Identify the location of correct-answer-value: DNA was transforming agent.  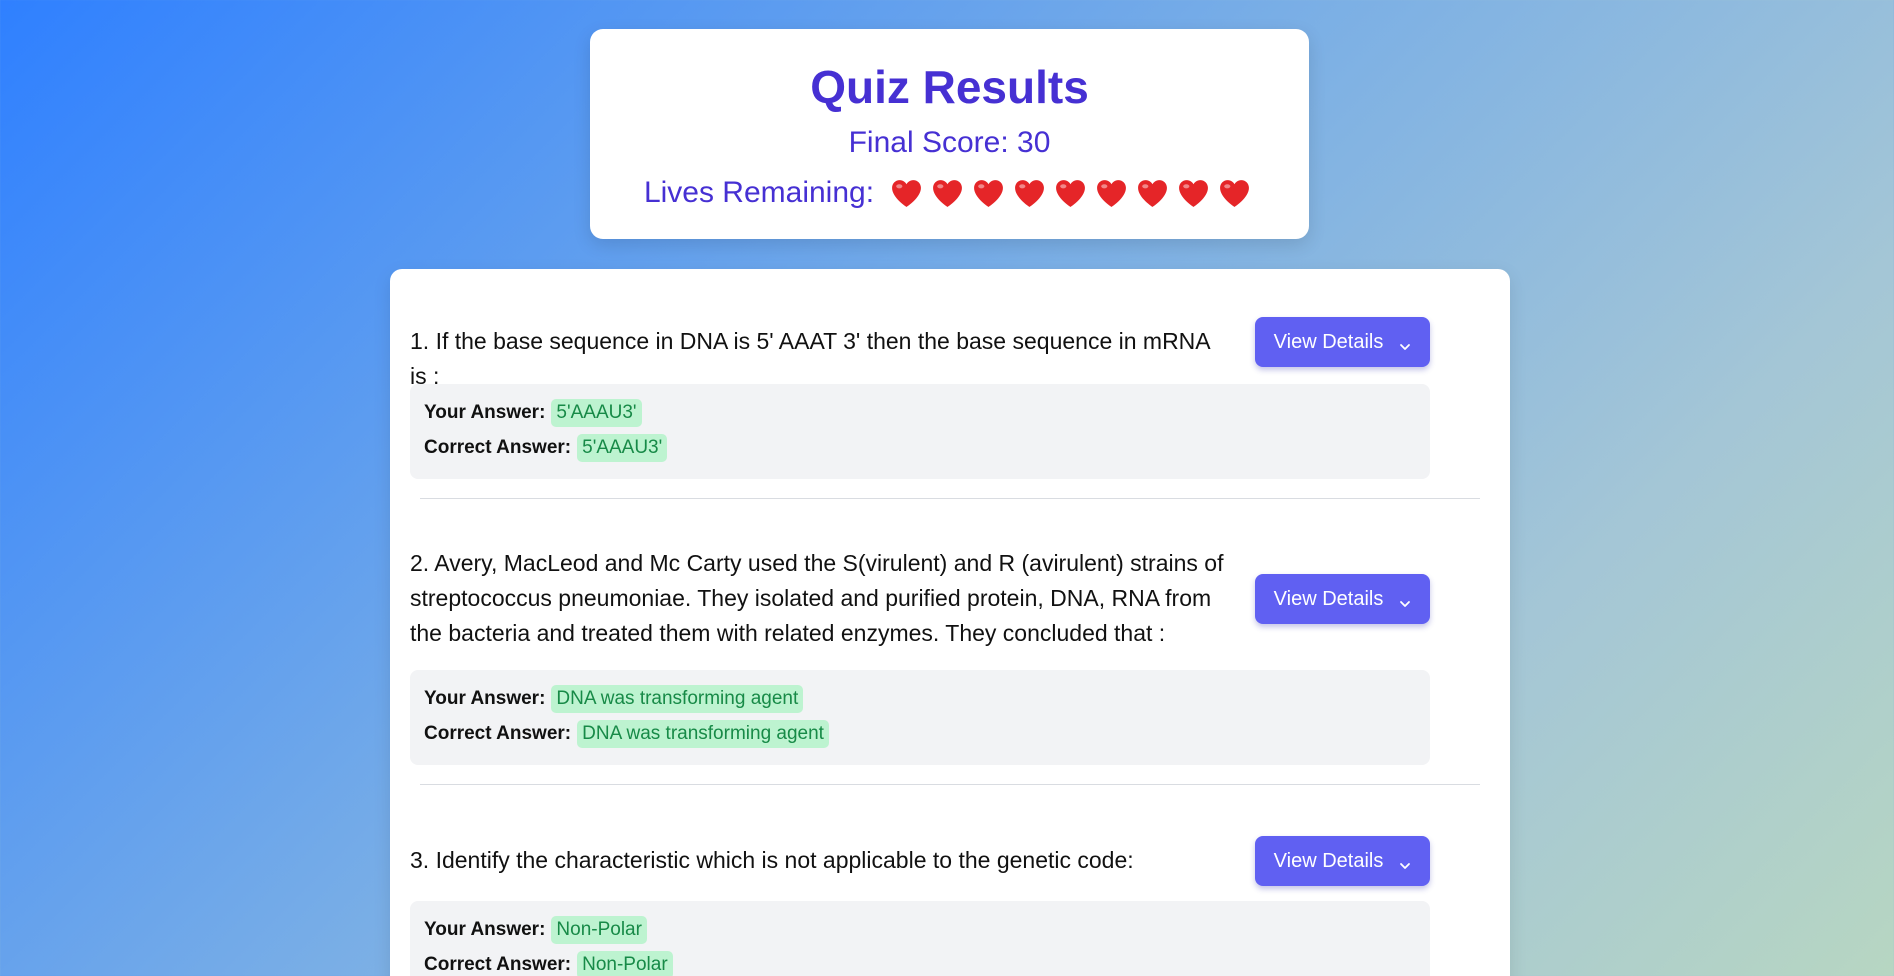
(703, 734).